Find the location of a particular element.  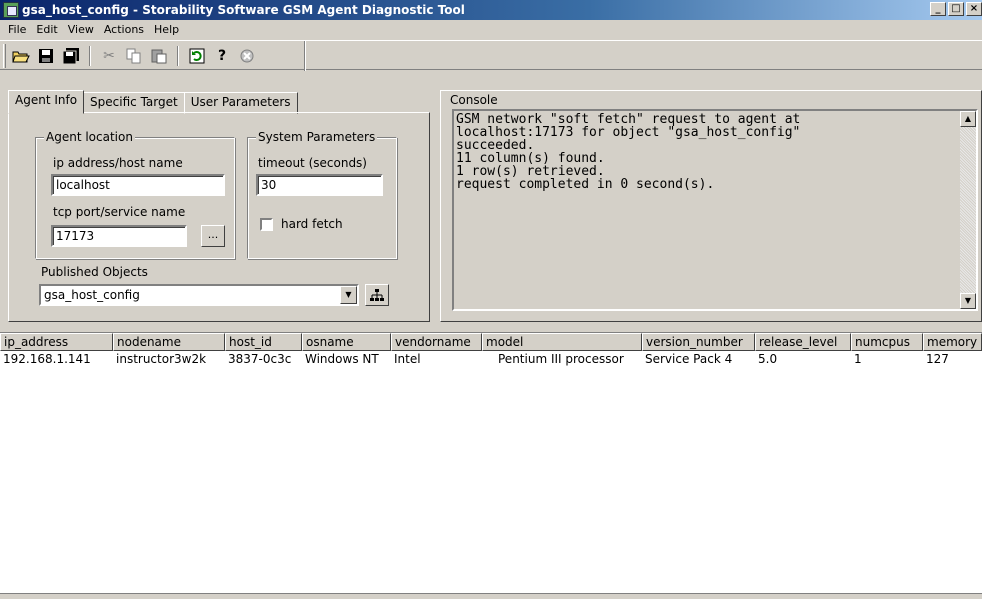

close-button: × is located at coordinates (974, 9).